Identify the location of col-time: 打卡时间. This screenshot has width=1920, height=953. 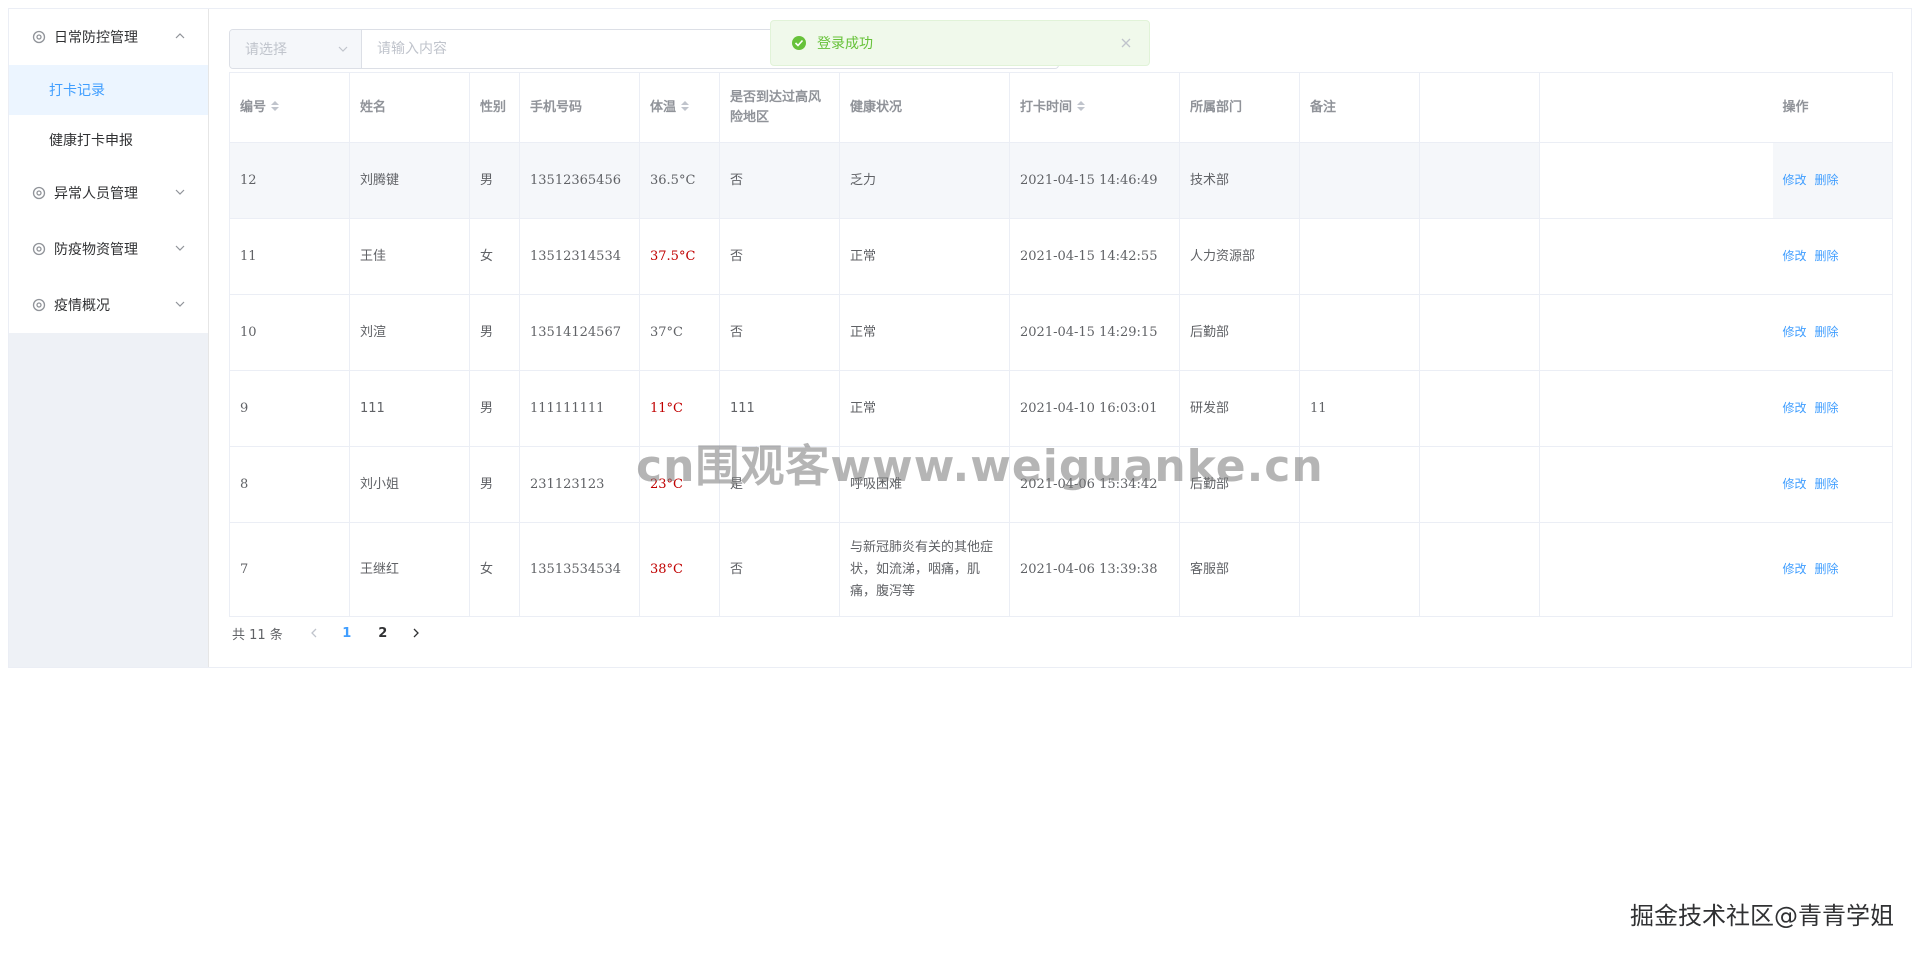
(1094, 107).